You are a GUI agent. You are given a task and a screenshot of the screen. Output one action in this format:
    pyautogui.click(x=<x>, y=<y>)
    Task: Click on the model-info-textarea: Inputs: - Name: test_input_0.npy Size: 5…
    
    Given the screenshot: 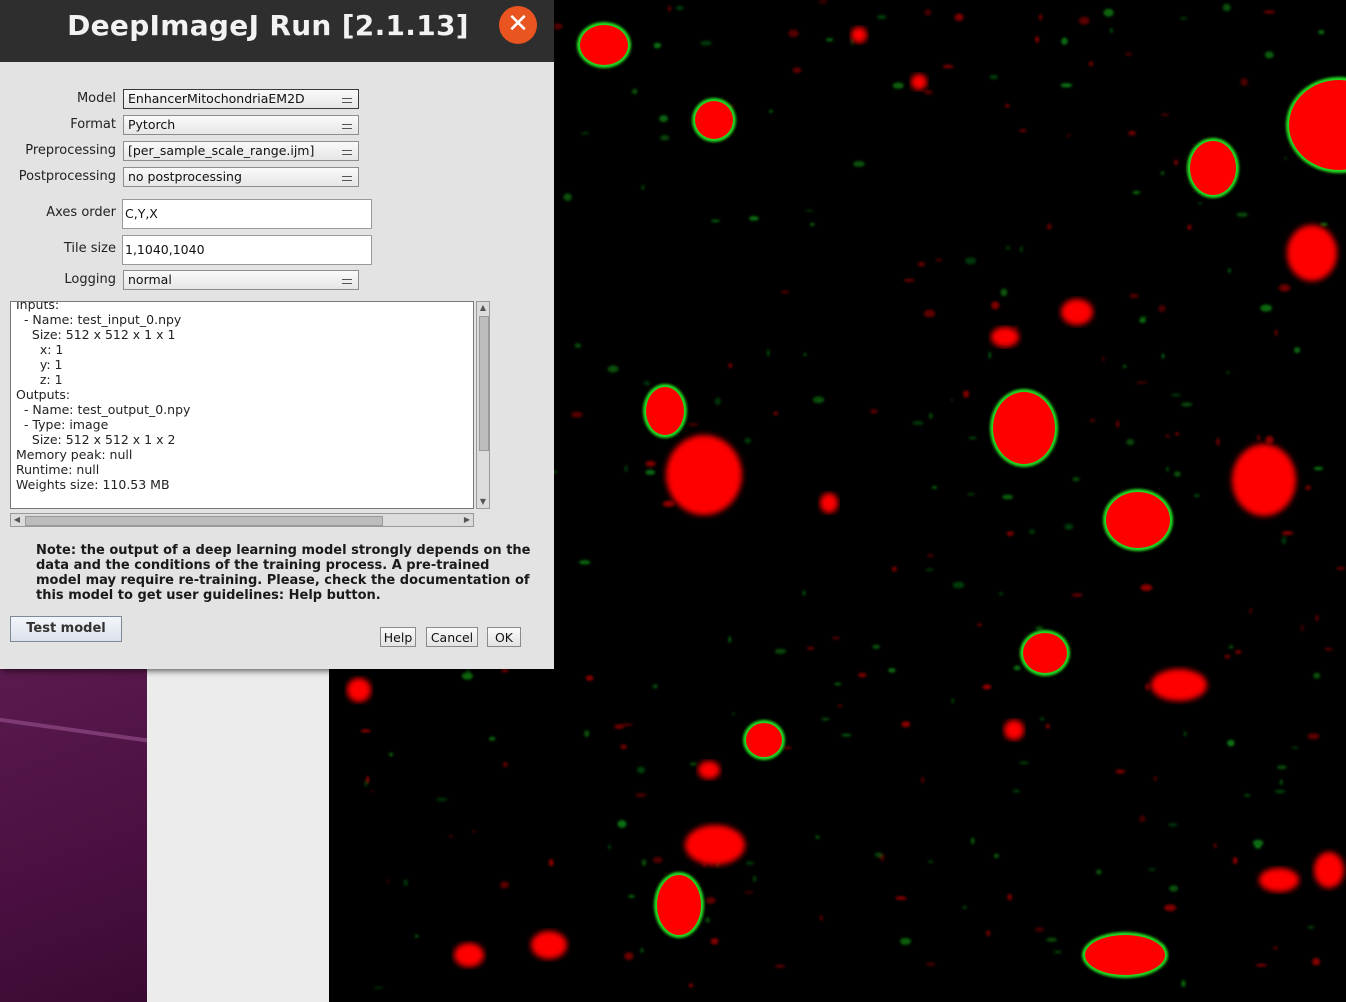 What is the action you would take?
    pyautogui.click(x=242, y=405)
    